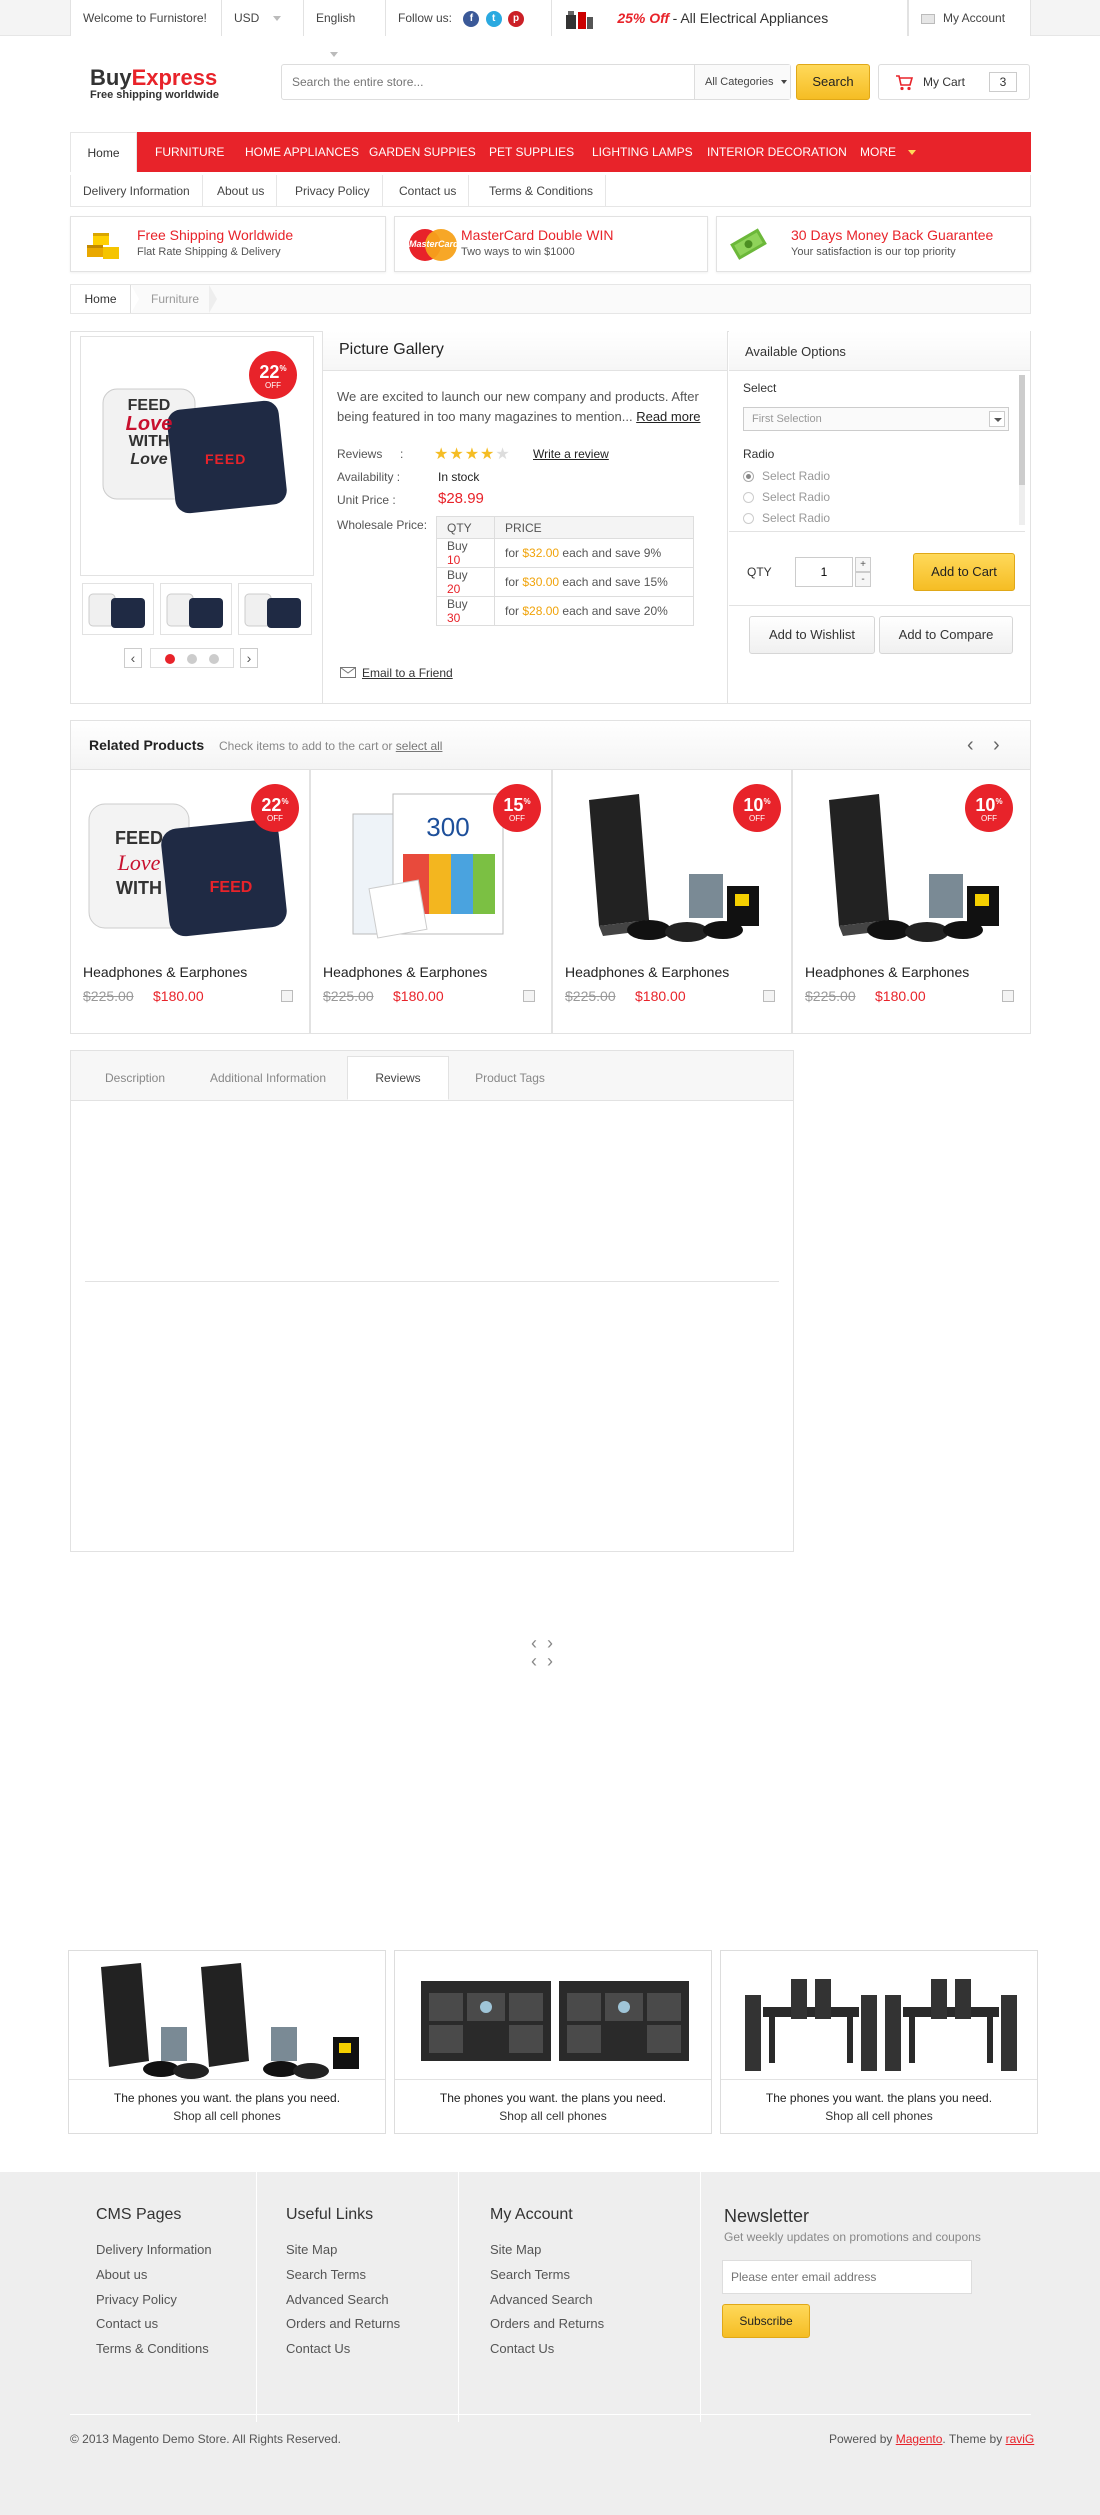  I want to click on nav-home: Home, so click(103, 152).